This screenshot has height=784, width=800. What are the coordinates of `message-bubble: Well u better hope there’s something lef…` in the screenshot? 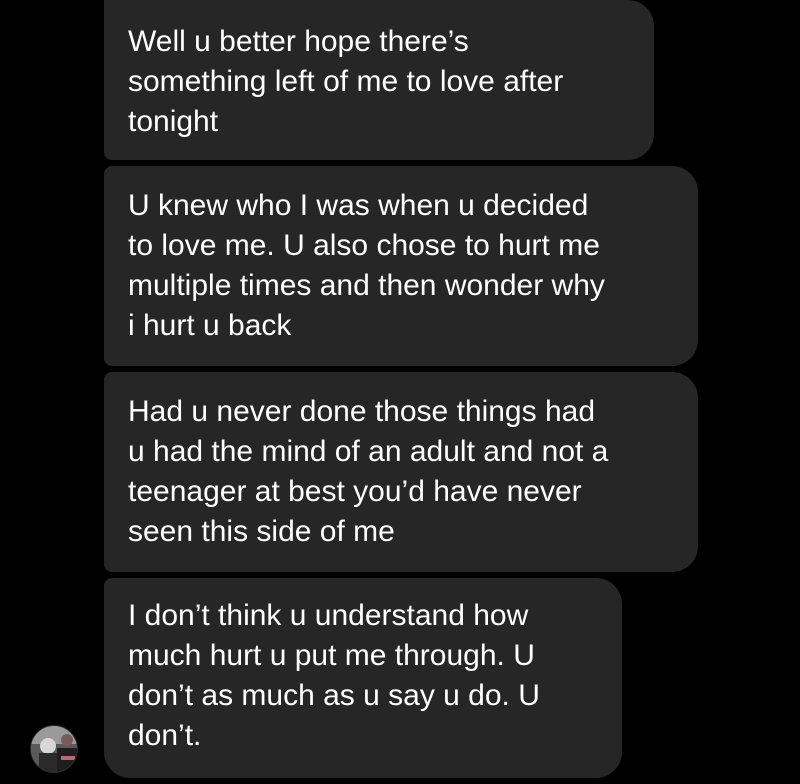 It's located at (379, 80).